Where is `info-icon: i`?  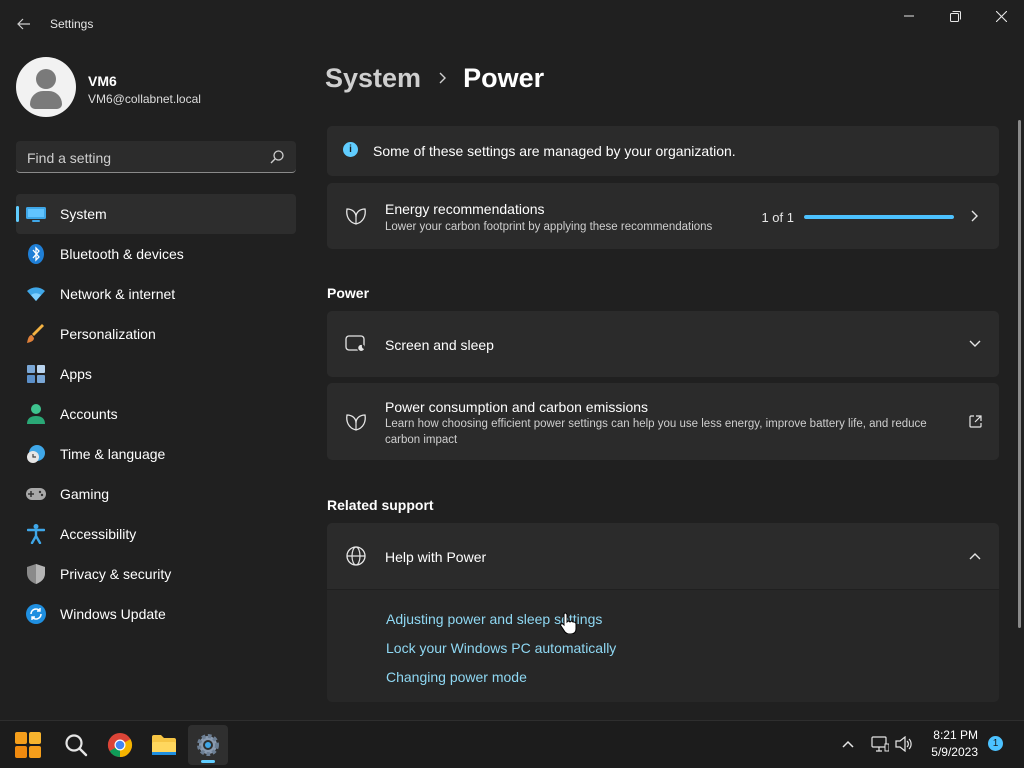
info-icon: i is located at coordinates (350, 149).